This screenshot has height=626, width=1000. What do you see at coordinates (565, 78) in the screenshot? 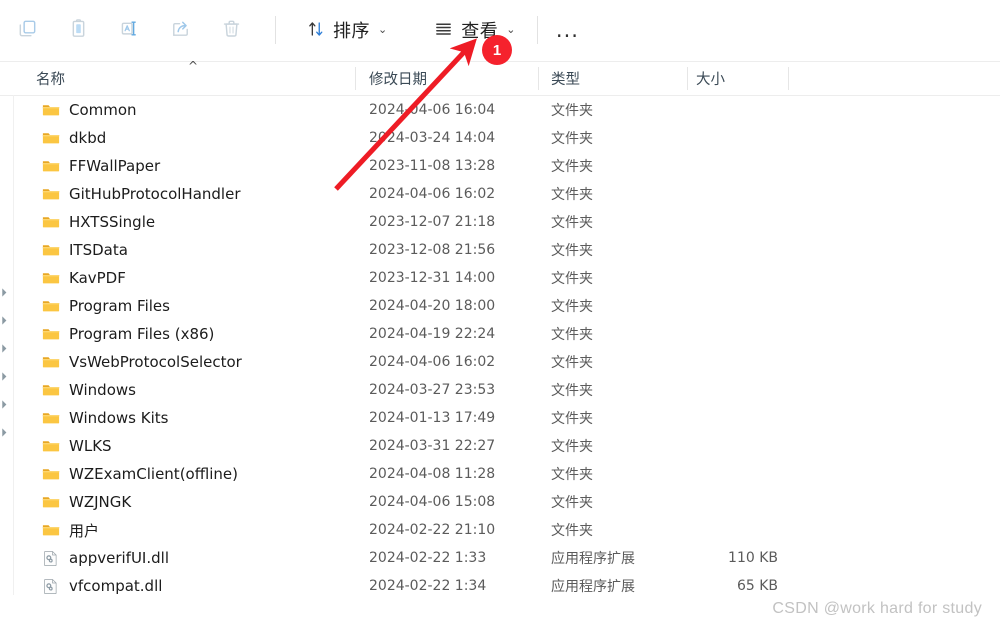
I see `column-header-type: 类型` at bounding box center [565, 78].